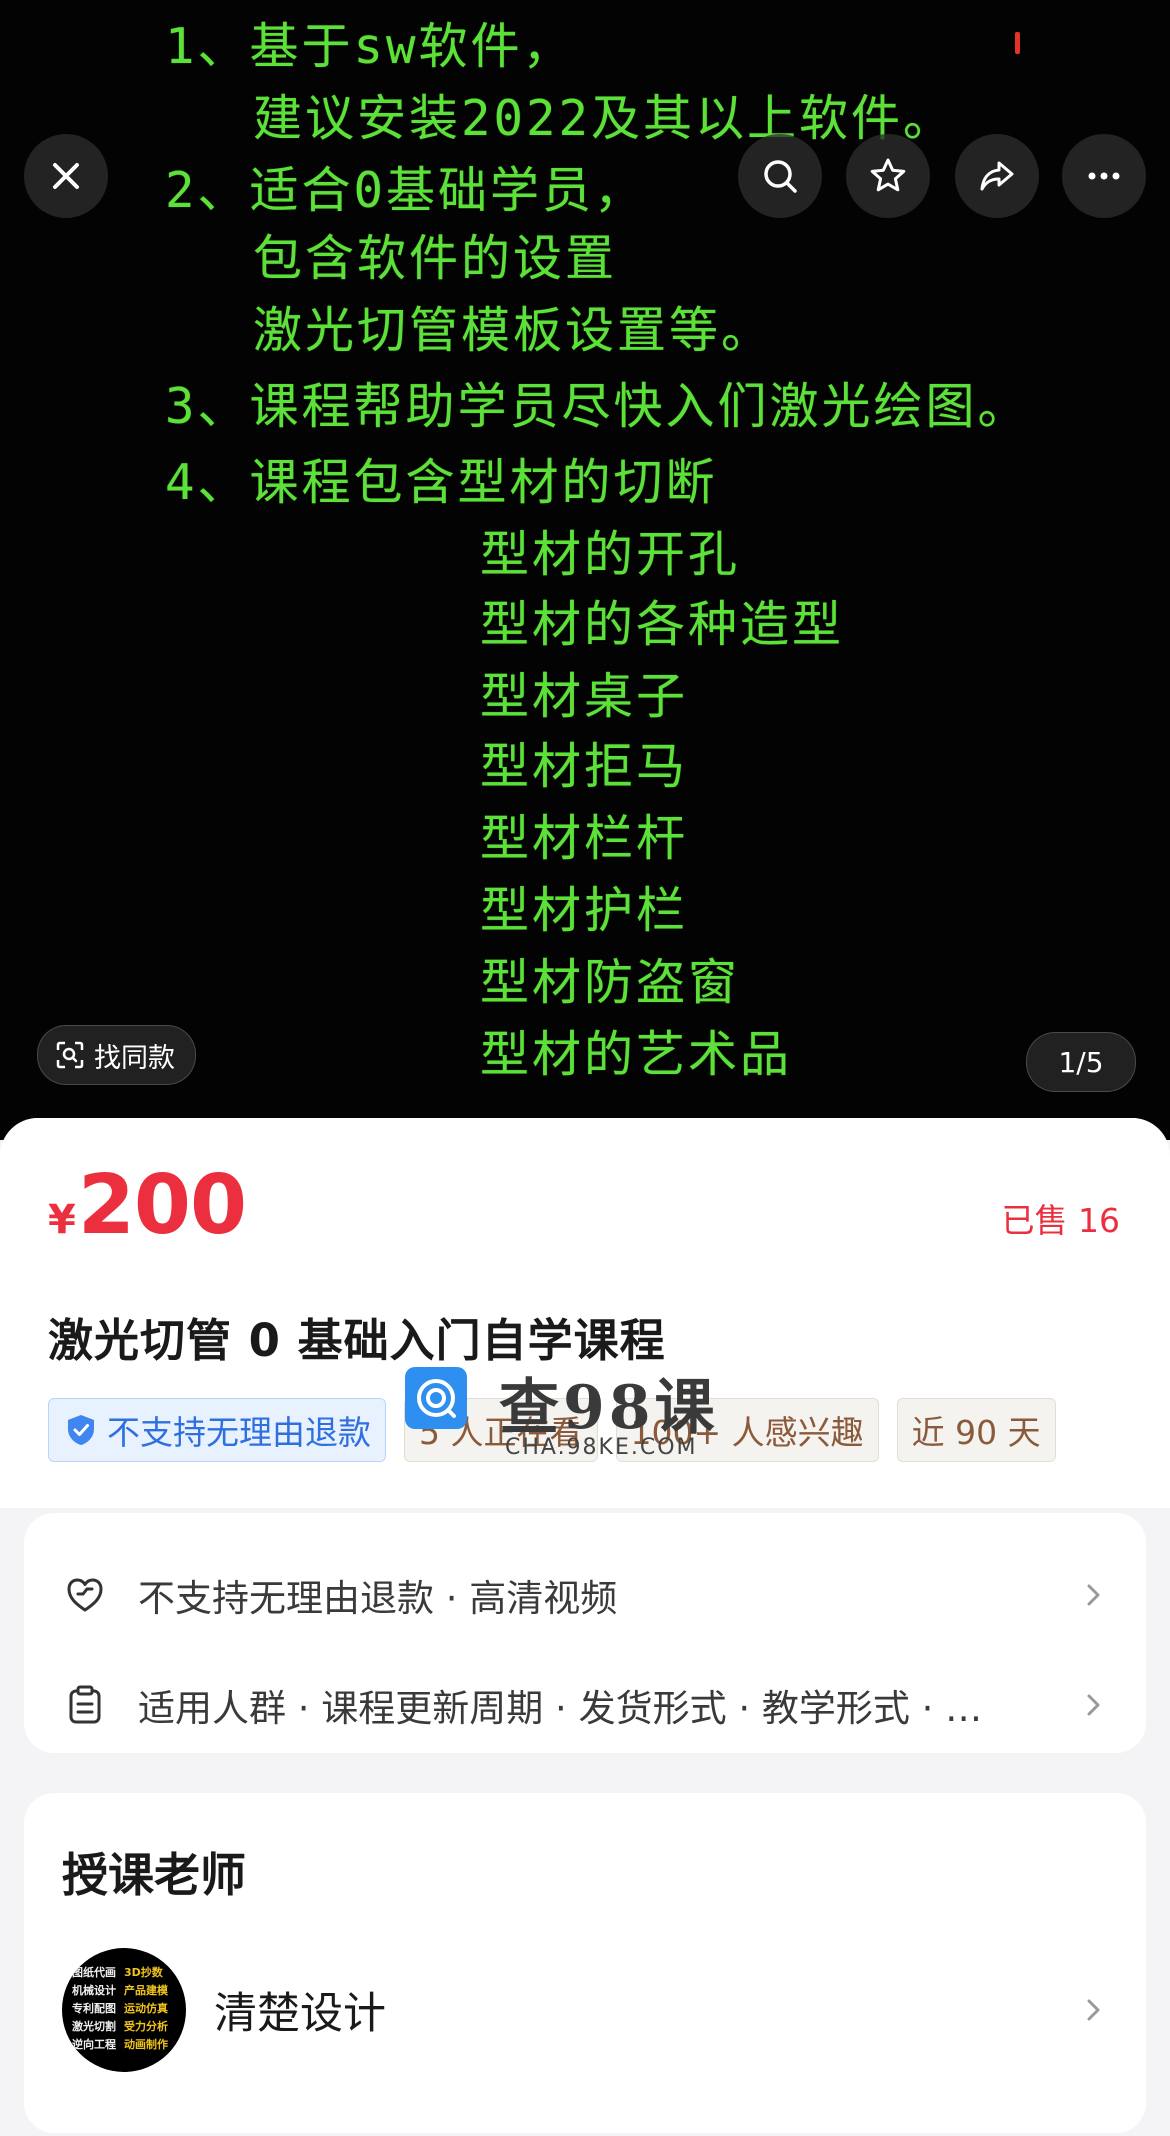 This screenshot has width=1170, height=2136. I want to click on avatar-text: 3D抄数, so click(143, 1972).